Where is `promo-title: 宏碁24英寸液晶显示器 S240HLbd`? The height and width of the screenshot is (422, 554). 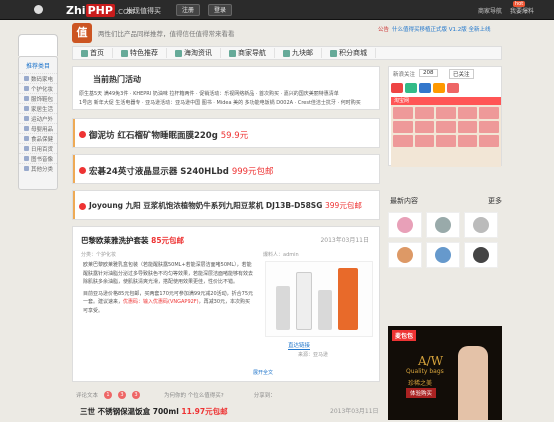
promo-title: 宏碁24英寸液晶显示器 S240HLbd is located at coordinates (159, 172).